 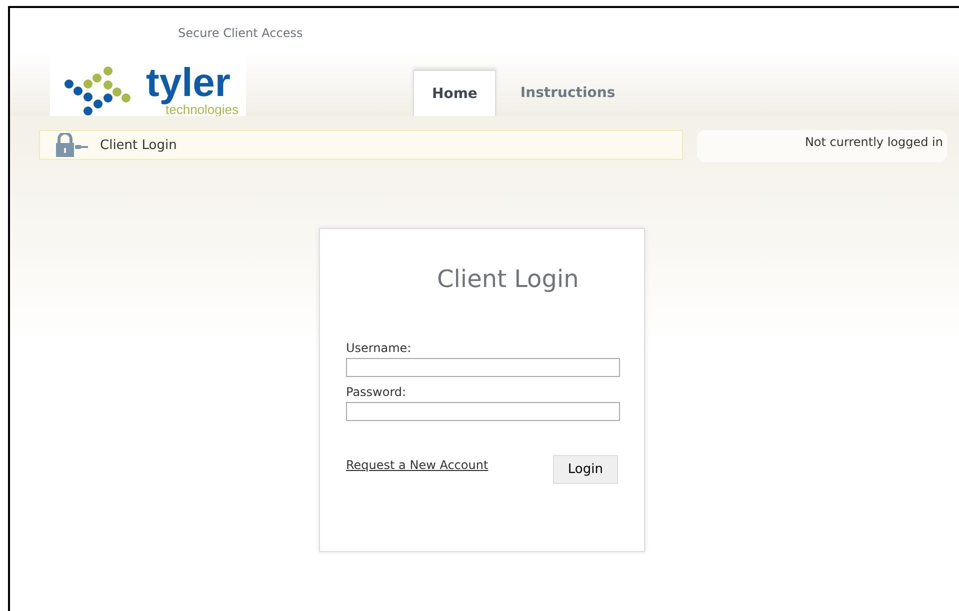 What do you see at coordinates (202, 109) in the screenshot?
I see `logo-tagline: technologies` at bounding box center [202, 109].